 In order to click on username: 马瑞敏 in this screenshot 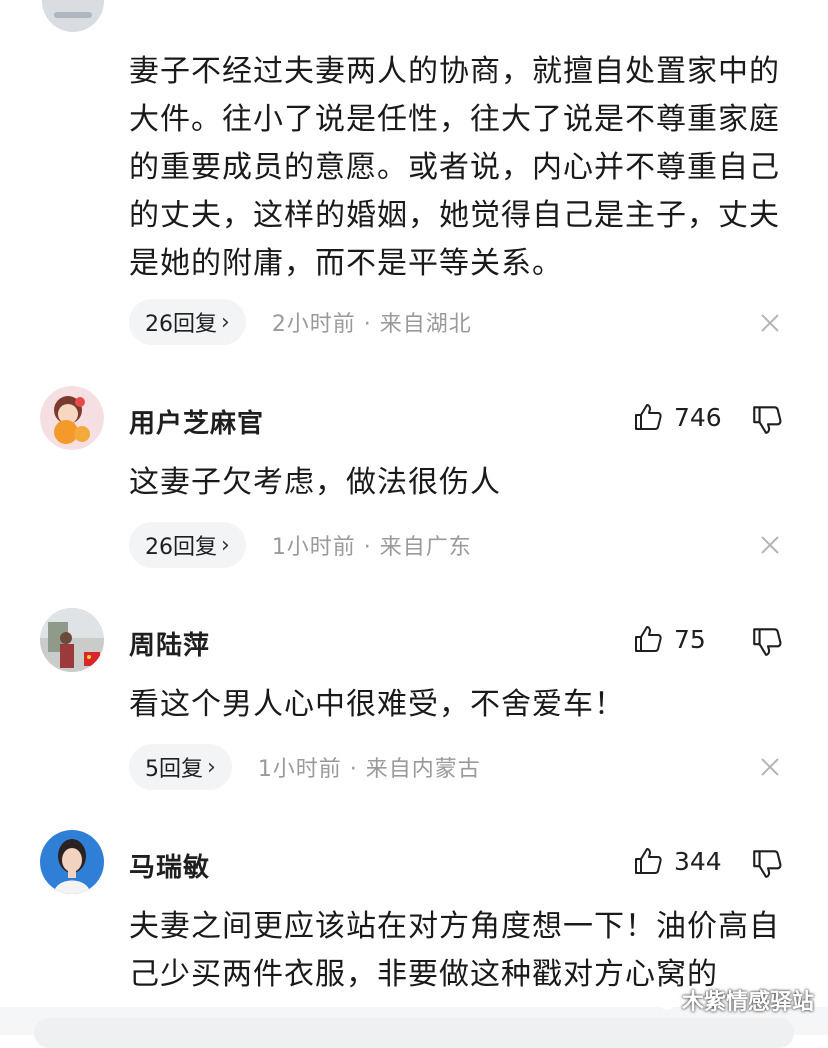, I will do `click(169, 865)`.